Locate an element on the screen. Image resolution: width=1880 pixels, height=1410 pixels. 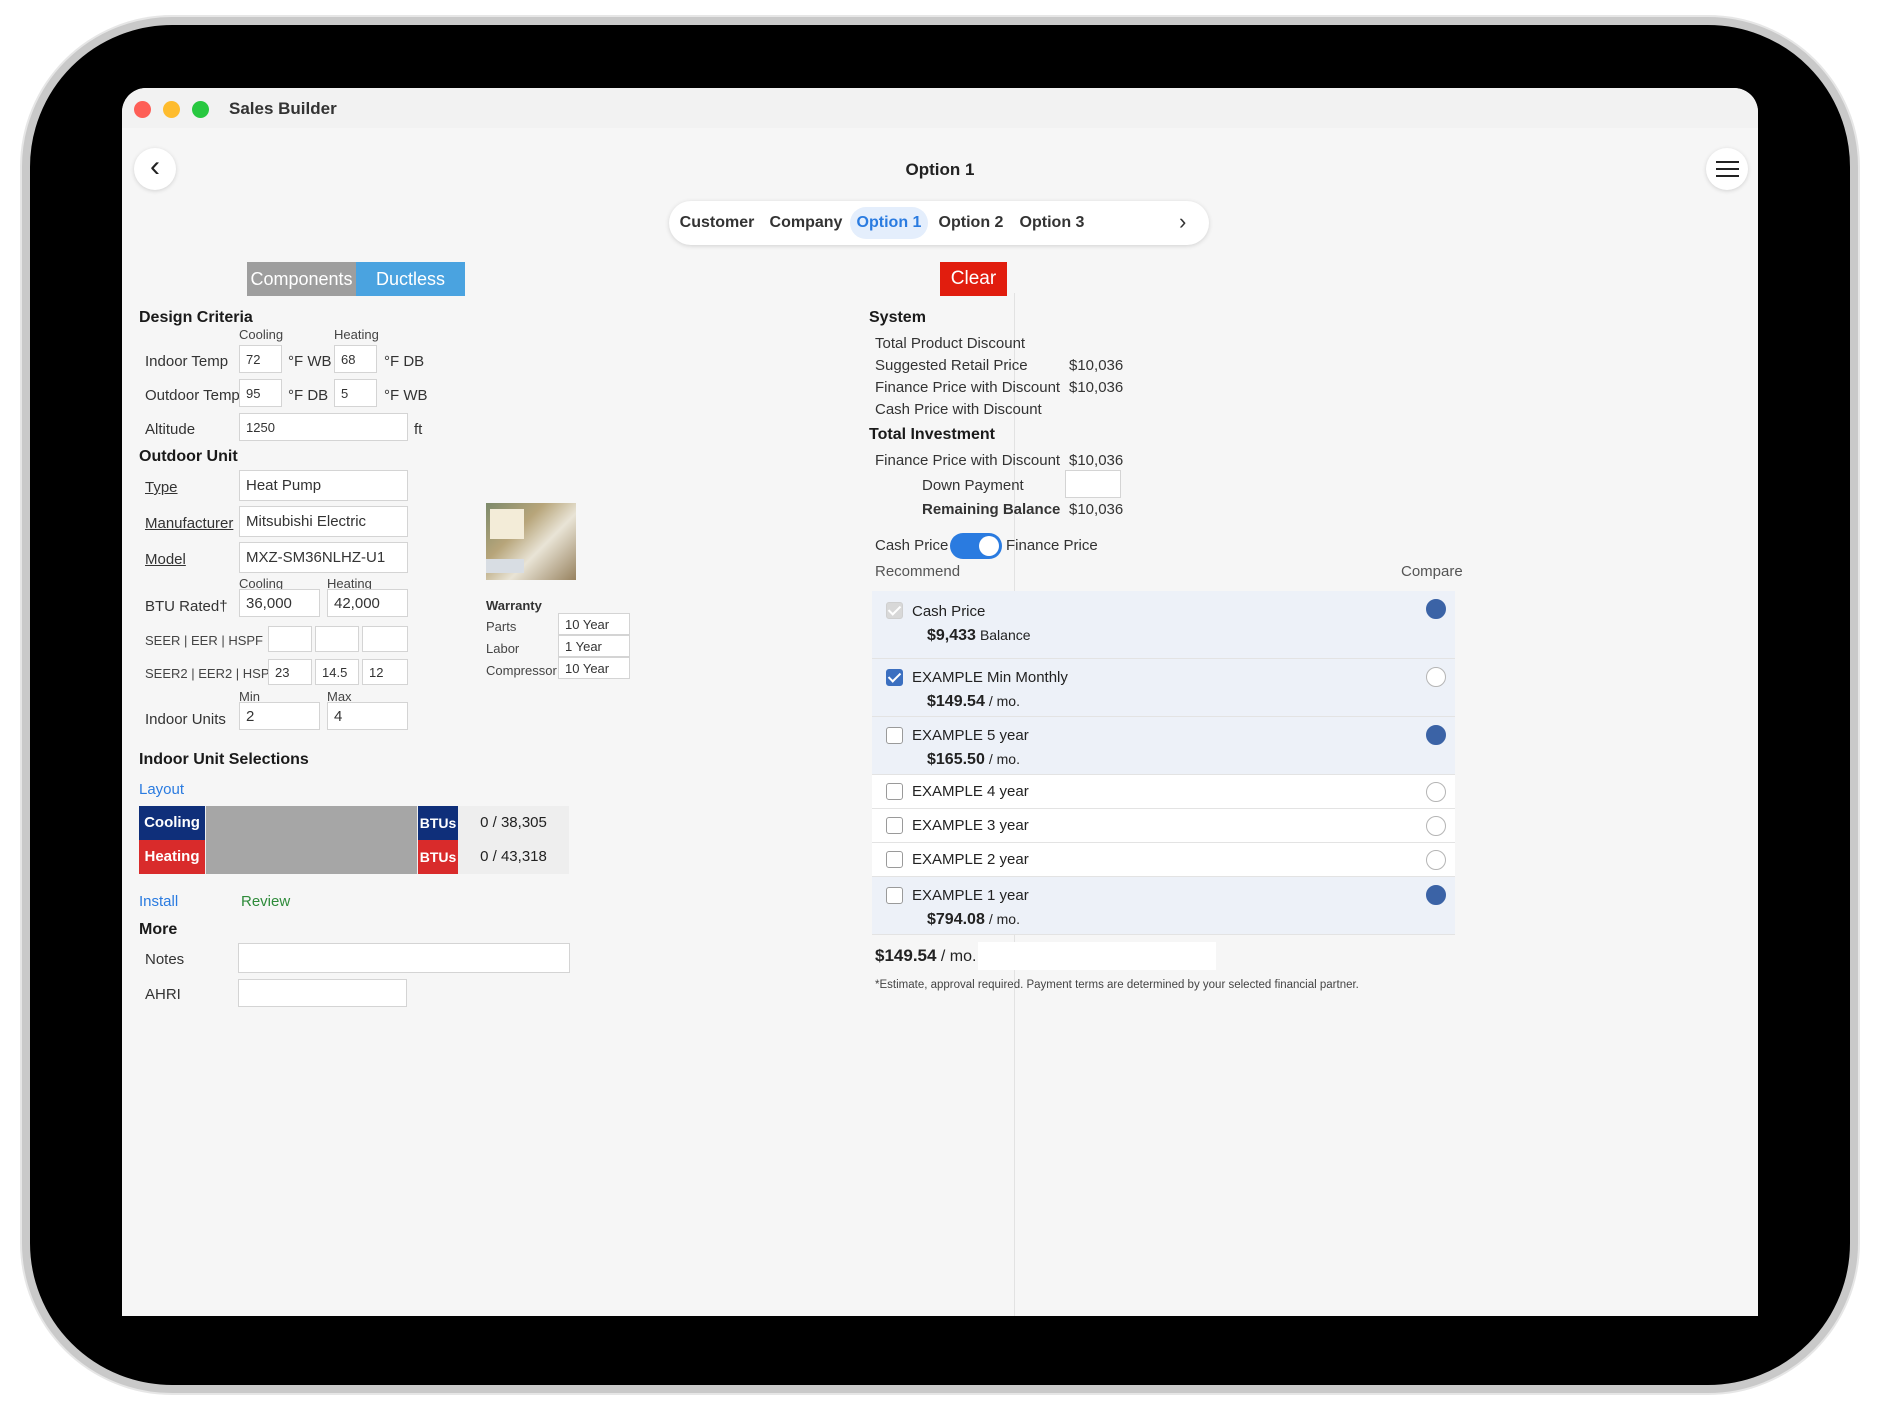
retail-price-label: Suggested Retail Price is located at coordinates (951, 365).